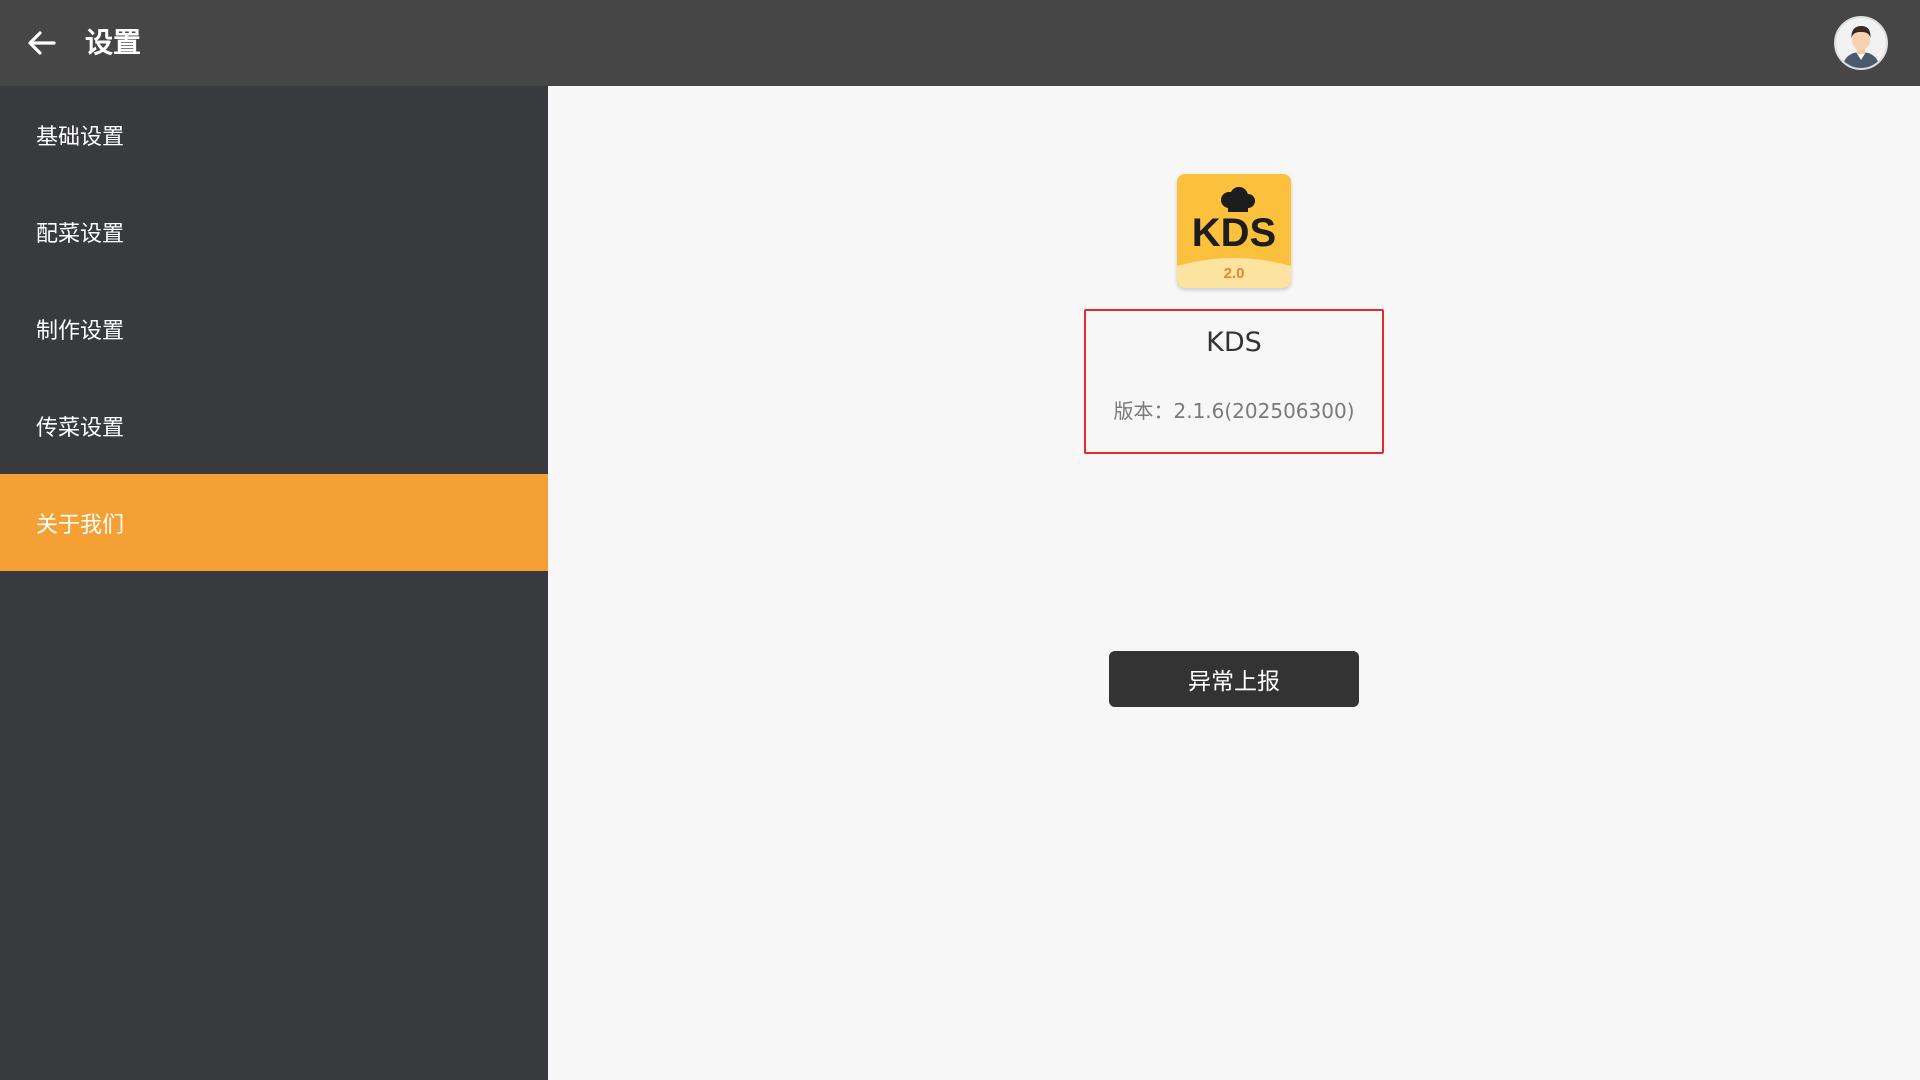 The height and width of the screenshot is (1080, 1920). I want to click on user-avatar-icon, so click(1861, 43).